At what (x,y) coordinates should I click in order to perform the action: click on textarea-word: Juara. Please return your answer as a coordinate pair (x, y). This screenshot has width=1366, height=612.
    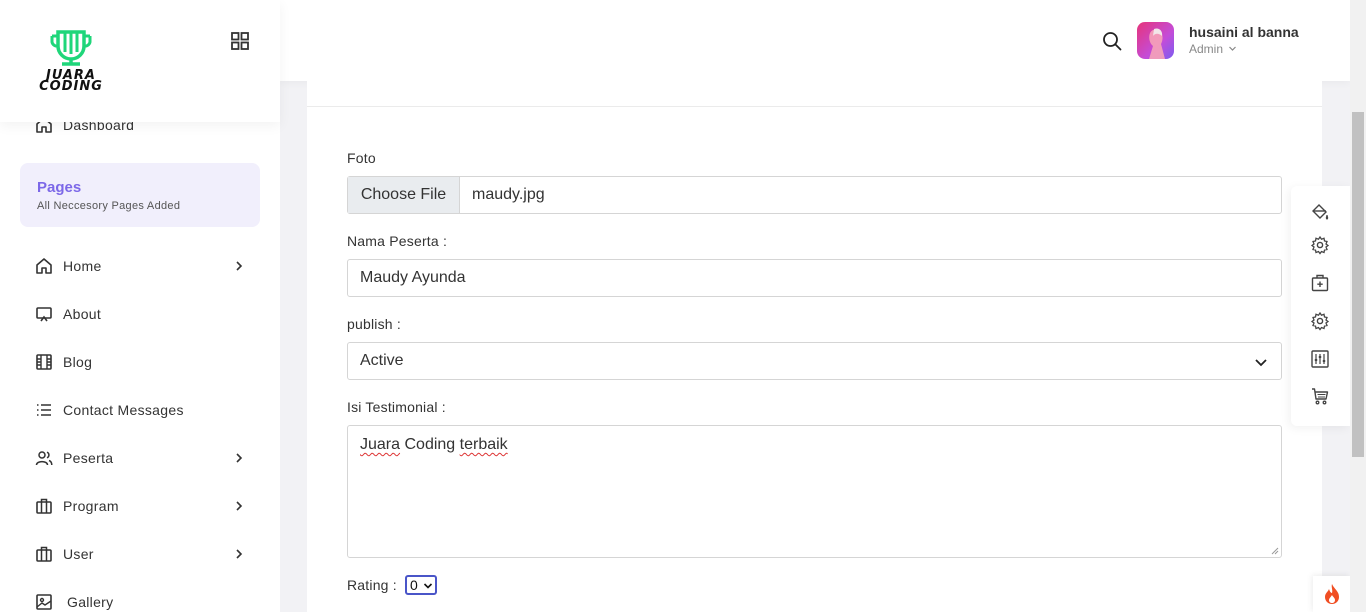
    Looking at the image, I should click on (380, 444).